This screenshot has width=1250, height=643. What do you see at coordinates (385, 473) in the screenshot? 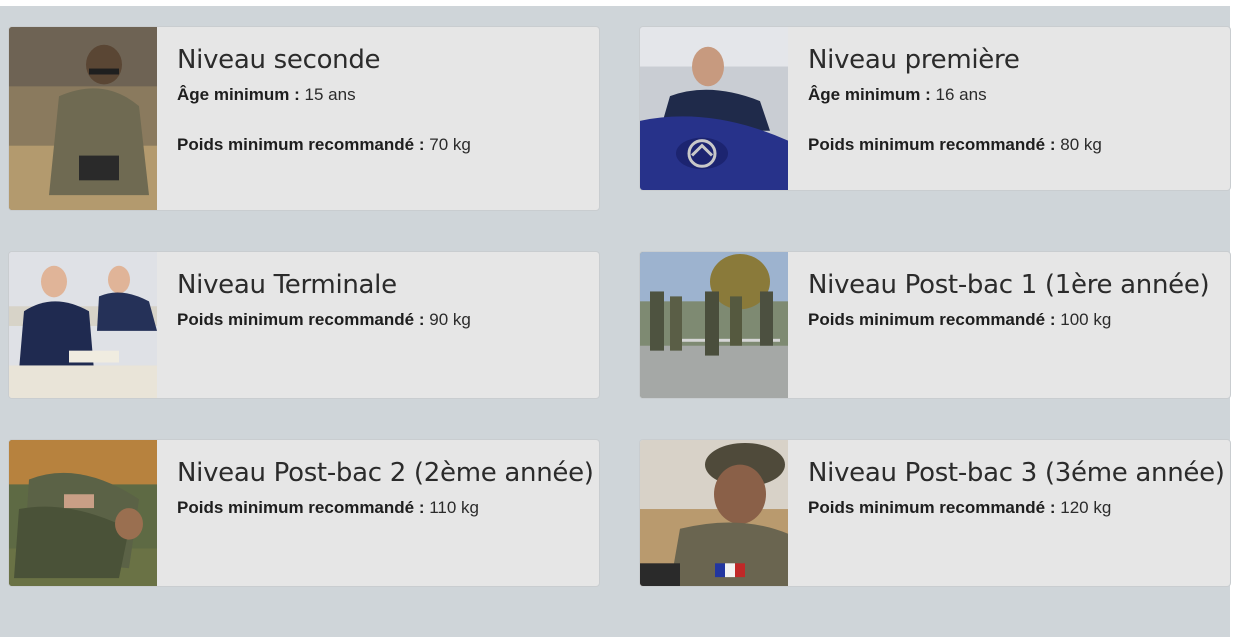
I see `card-title: Niveau Post-bac 2 (2ème année)` at bounding box center [385, 473].